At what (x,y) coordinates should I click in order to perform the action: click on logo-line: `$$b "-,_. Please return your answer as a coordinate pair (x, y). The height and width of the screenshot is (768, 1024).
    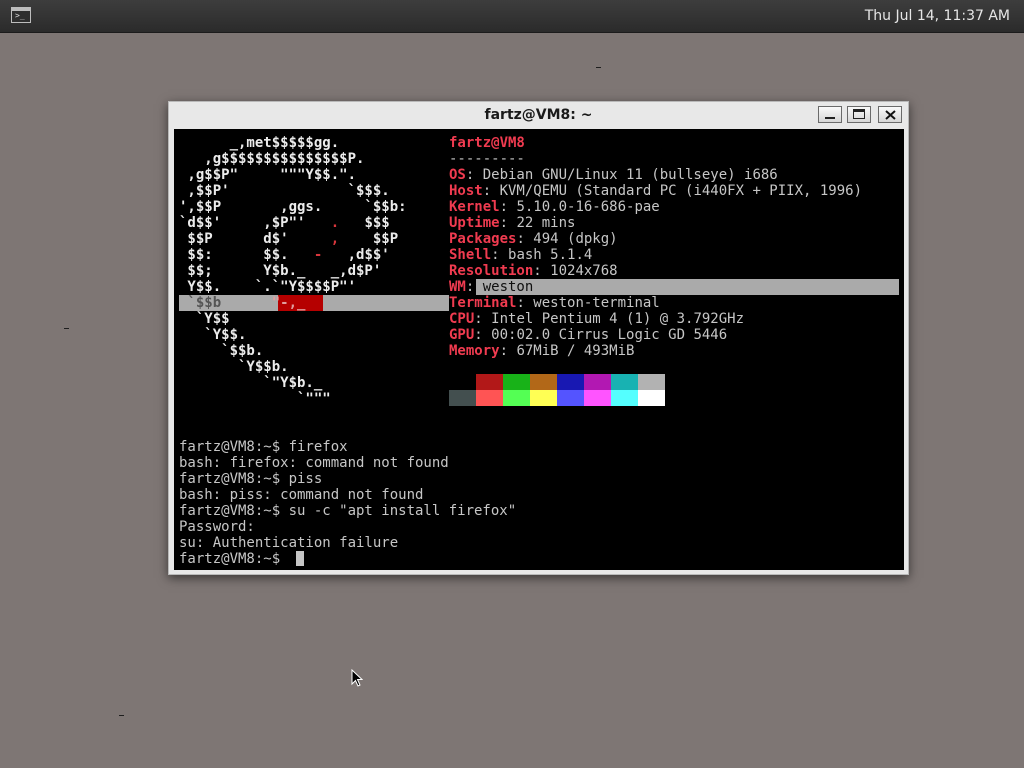
    Looking at the image, I should click on (242, 303).